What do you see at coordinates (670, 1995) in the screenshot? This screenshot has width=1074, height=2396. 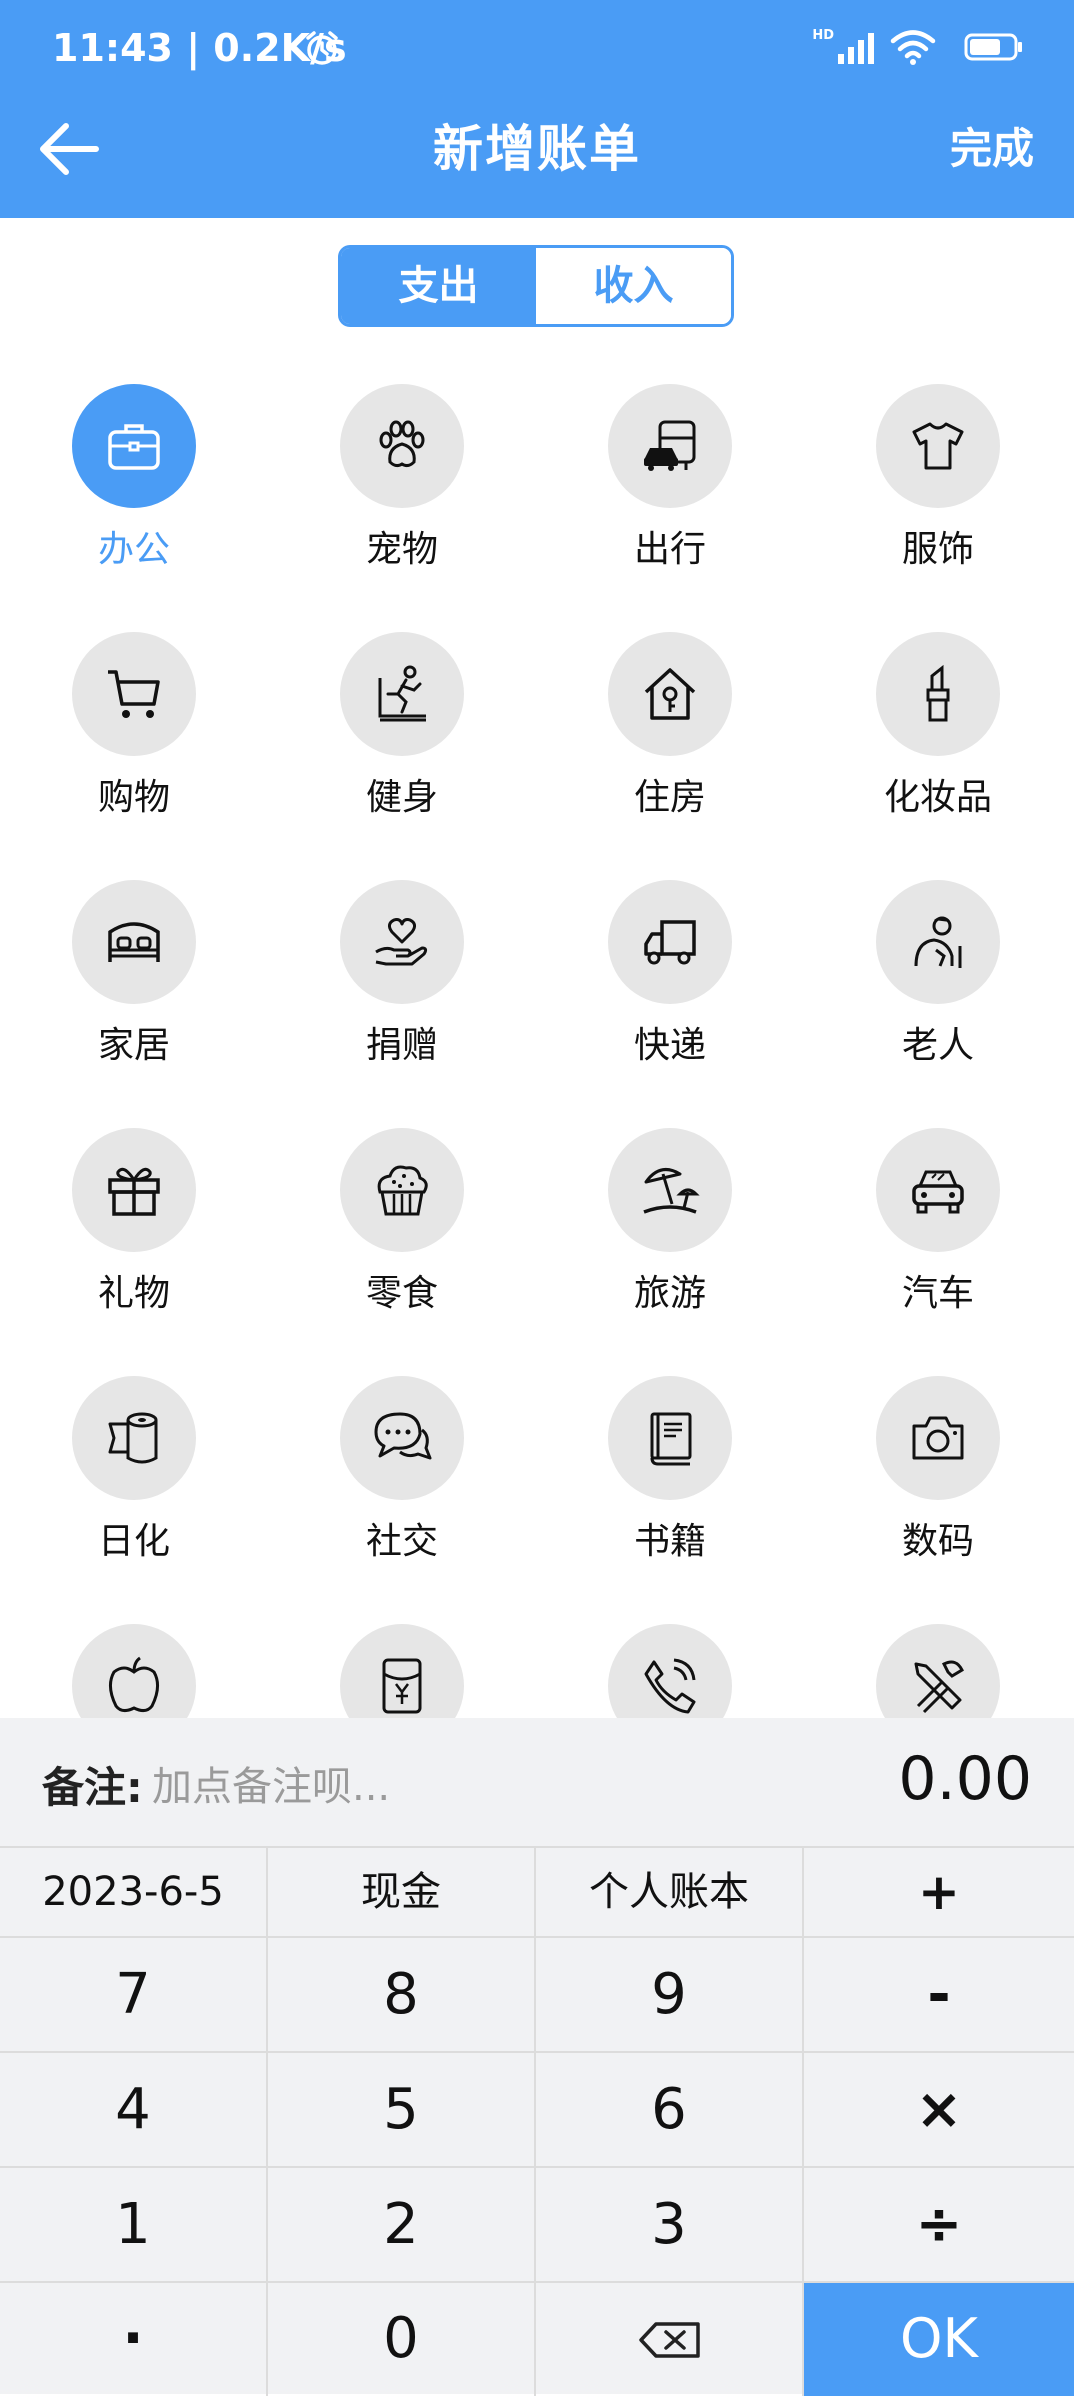 I see `digit-key: 9` at bounding box center [670, 1995].